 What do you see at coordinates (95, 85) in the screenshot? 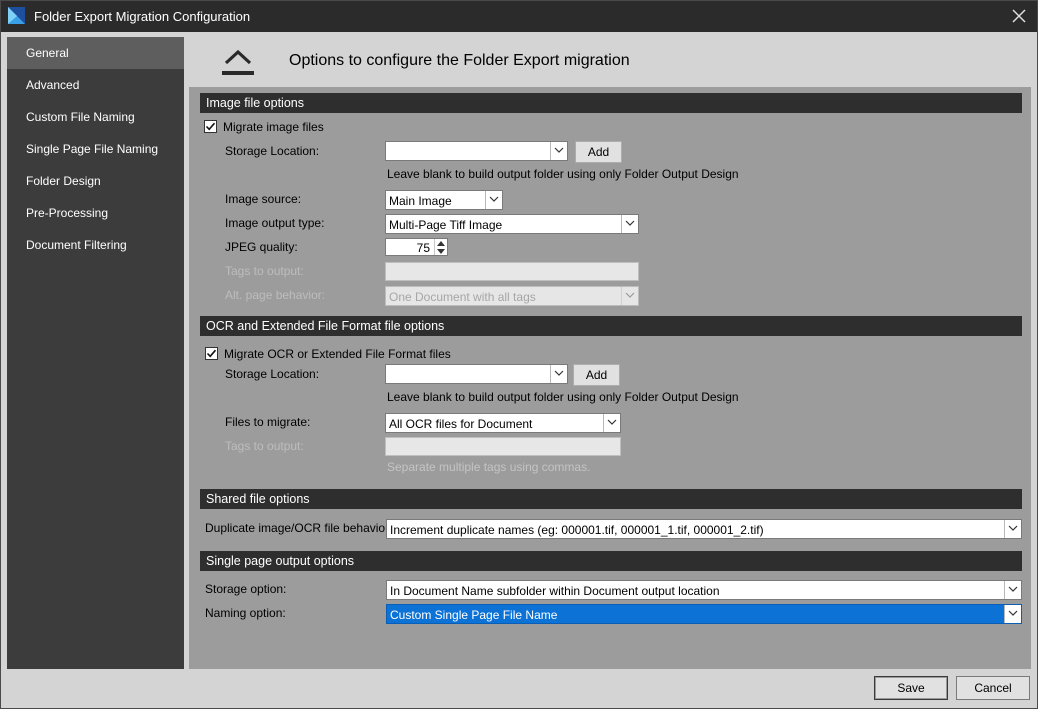
I see `sidebar-item-advanced: Advanced` at bounding box center [95, 85].